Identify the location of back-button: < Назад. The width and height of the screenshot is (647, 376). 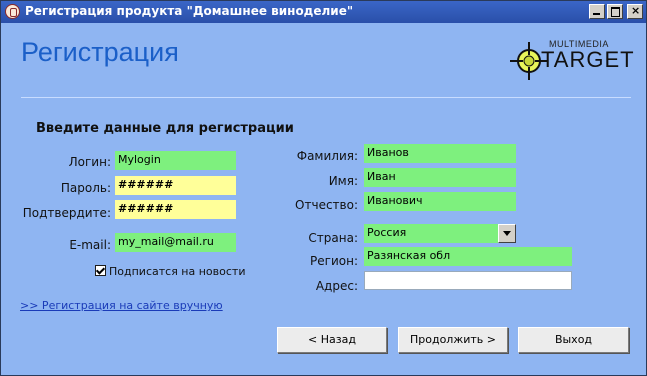
(332, 340).